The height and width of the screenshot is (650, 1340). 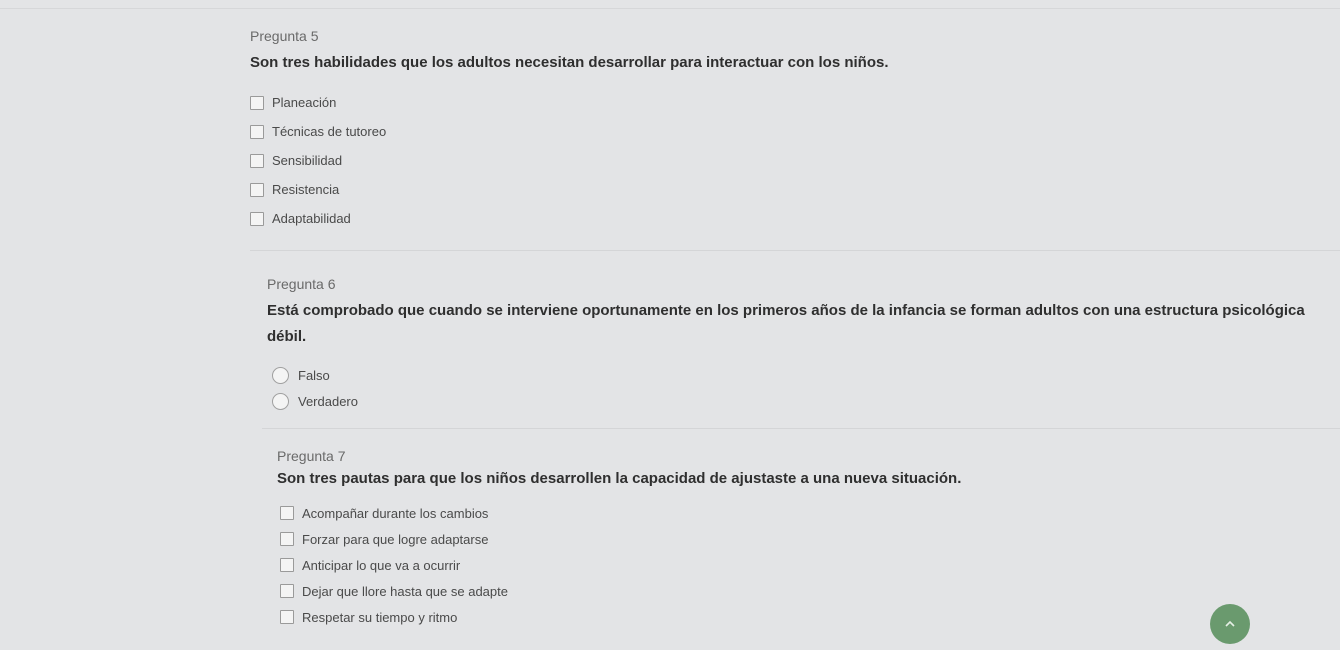 I want to click on question-number: Pregunta 6, so click(x=301, y=284).